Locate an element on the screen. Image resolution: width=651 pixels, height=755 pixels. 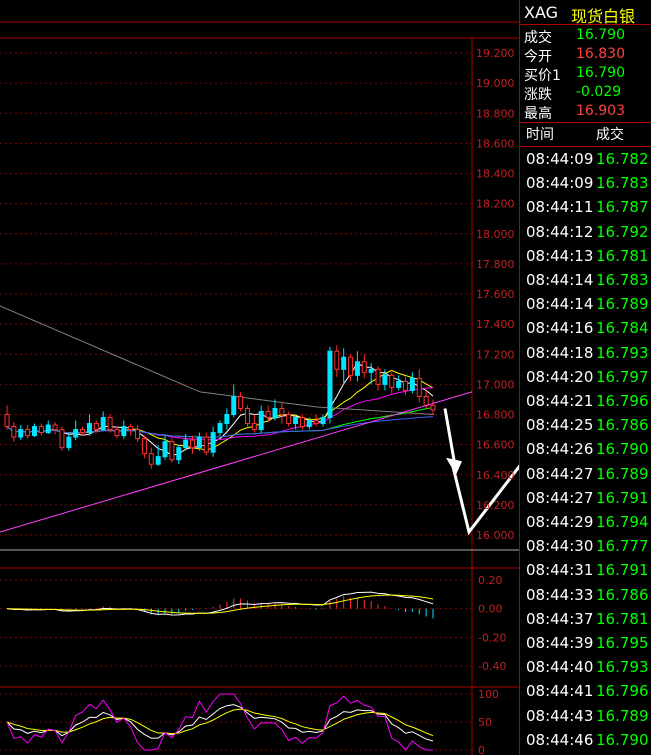
macd-tick-label: 0.00 is located at coordinates (490, 609).